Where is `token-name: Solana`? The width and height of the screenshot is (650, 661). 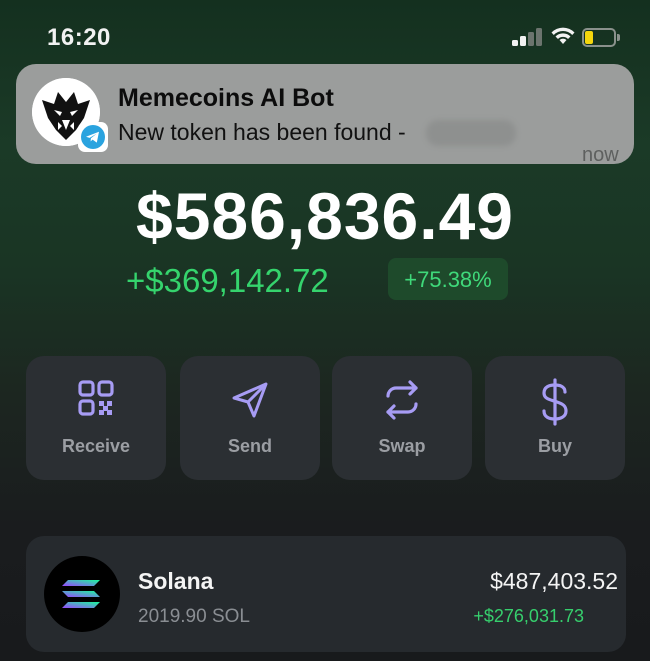 token-name: Solana is located at coordinates (176, 581).